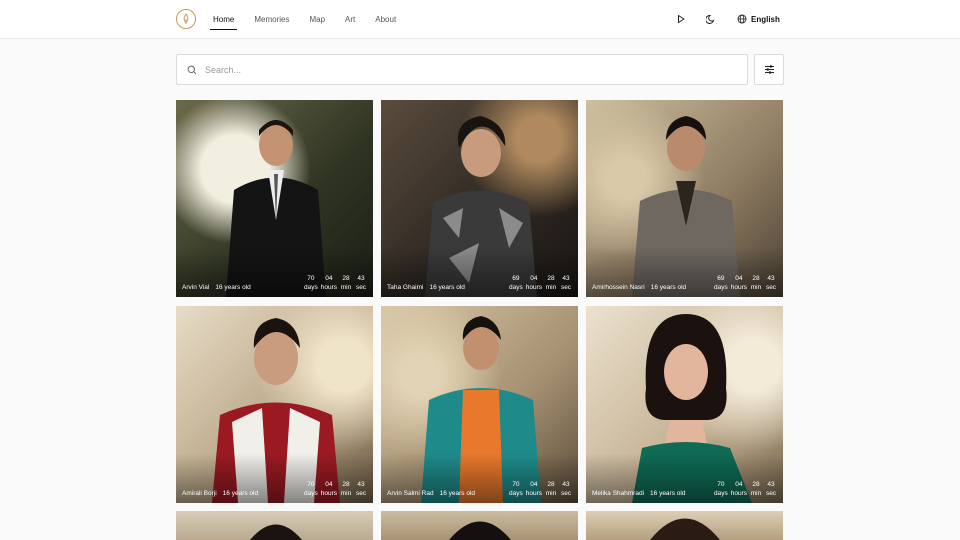 The image size is (960, 540). What do you see at coordinates (765, 19) in the screenshot?
I see `language-label: English` at bounding box center [765, 19].